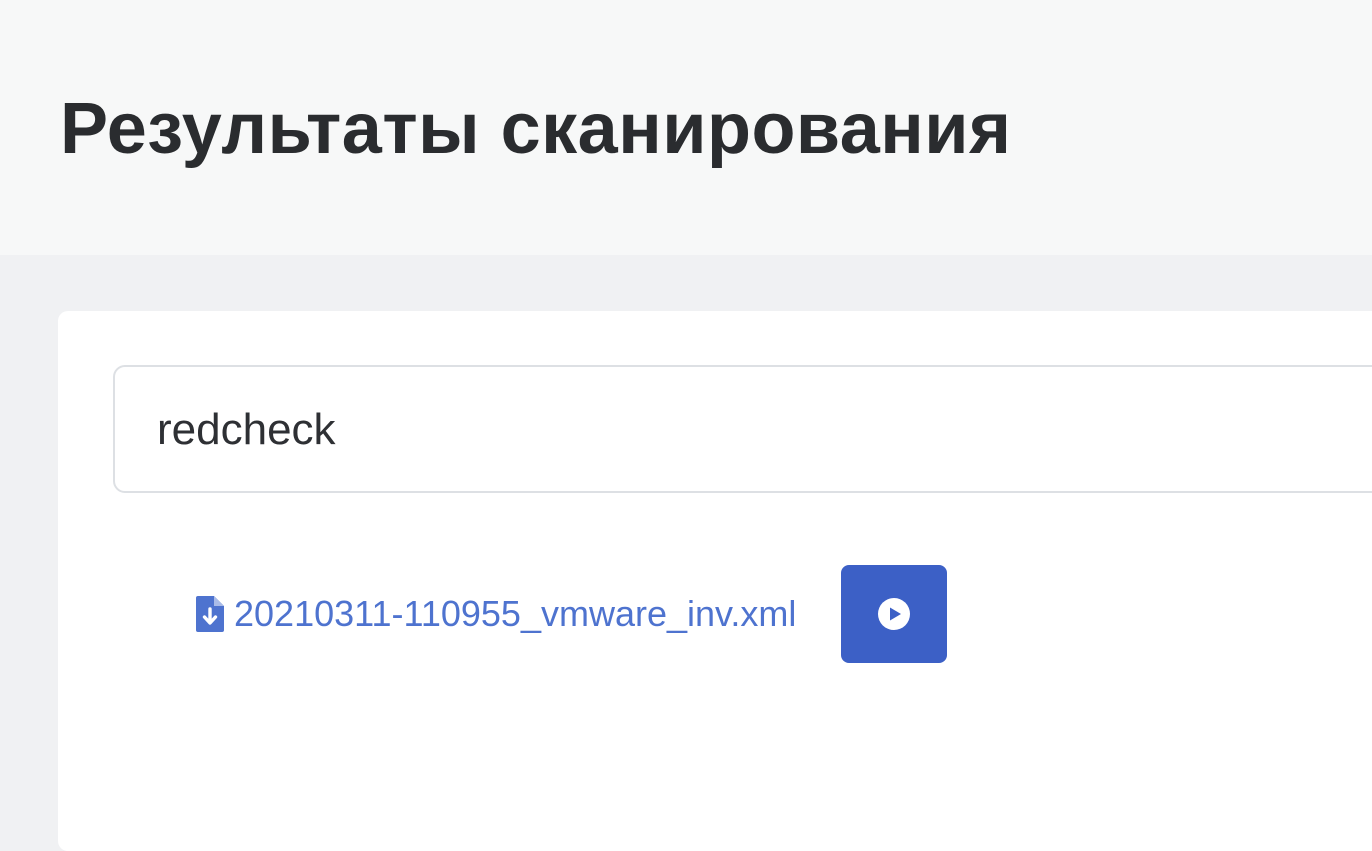 This screenshot has width=1372, height=851. I want to click on run-button, so click(894, 614).